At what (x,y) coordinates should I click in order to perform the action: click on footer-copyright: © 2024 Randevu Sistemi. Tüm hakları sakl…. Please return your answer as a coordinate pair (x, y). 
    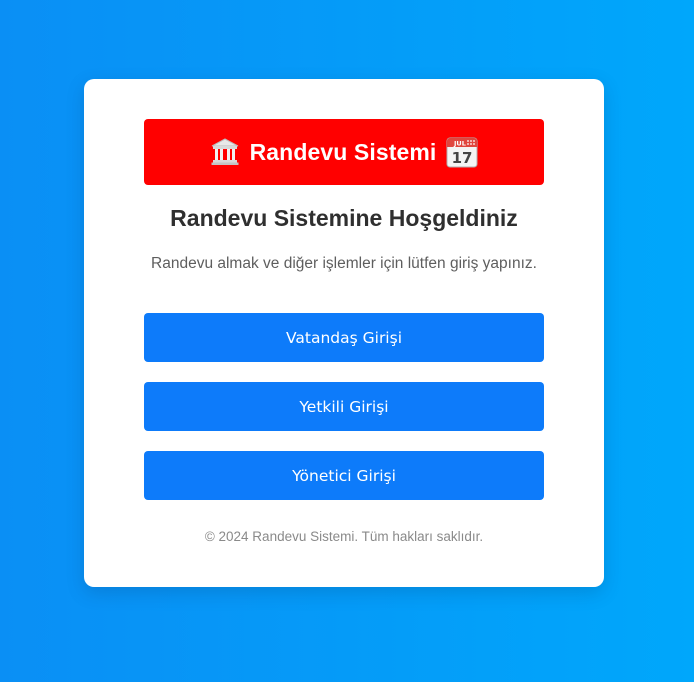
    Looking at the image, I should click on (344, 536).